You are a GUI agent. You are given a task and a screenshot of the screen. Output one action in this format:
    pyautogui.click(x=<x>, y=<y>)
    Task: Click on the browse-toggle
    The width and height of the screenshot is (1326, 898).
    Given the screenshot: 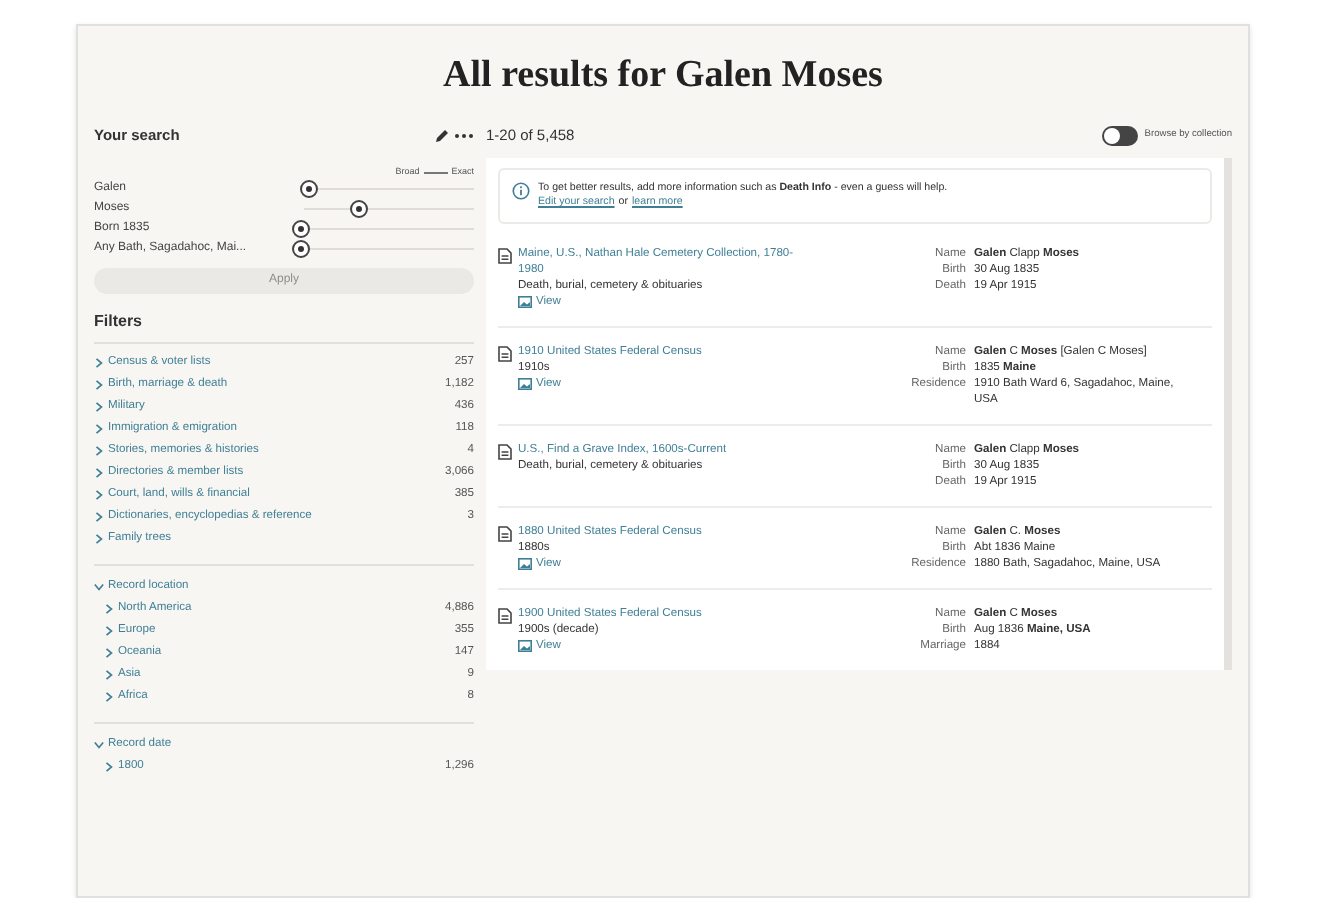 What is the action you would take?
    pyautogui.click(x=1120, y=136)
    